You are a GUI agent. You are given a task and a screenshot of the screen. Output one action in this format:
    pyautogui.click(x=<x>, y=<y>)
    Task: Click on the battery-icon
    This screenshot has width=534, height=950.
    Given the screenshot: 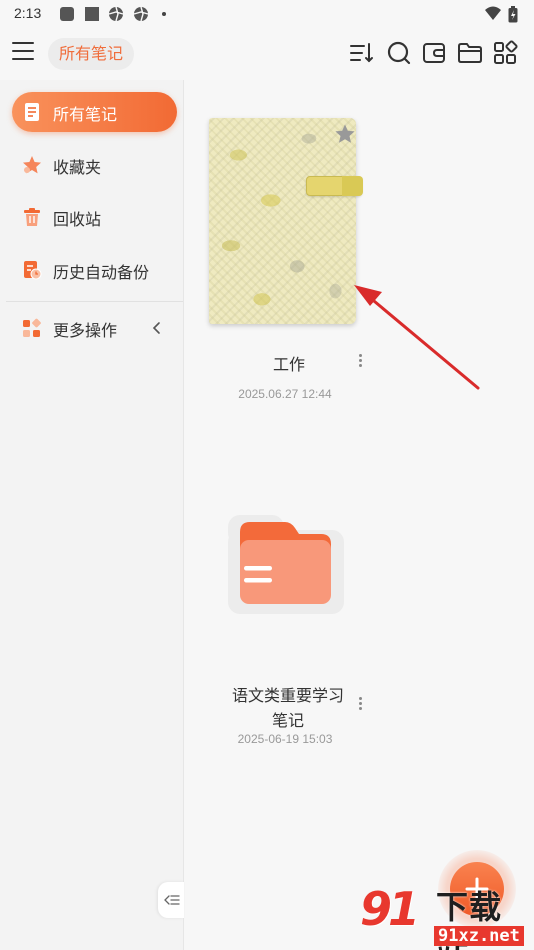 What is the action you would take?
    pyautogui.click(x=513, y=14)
    